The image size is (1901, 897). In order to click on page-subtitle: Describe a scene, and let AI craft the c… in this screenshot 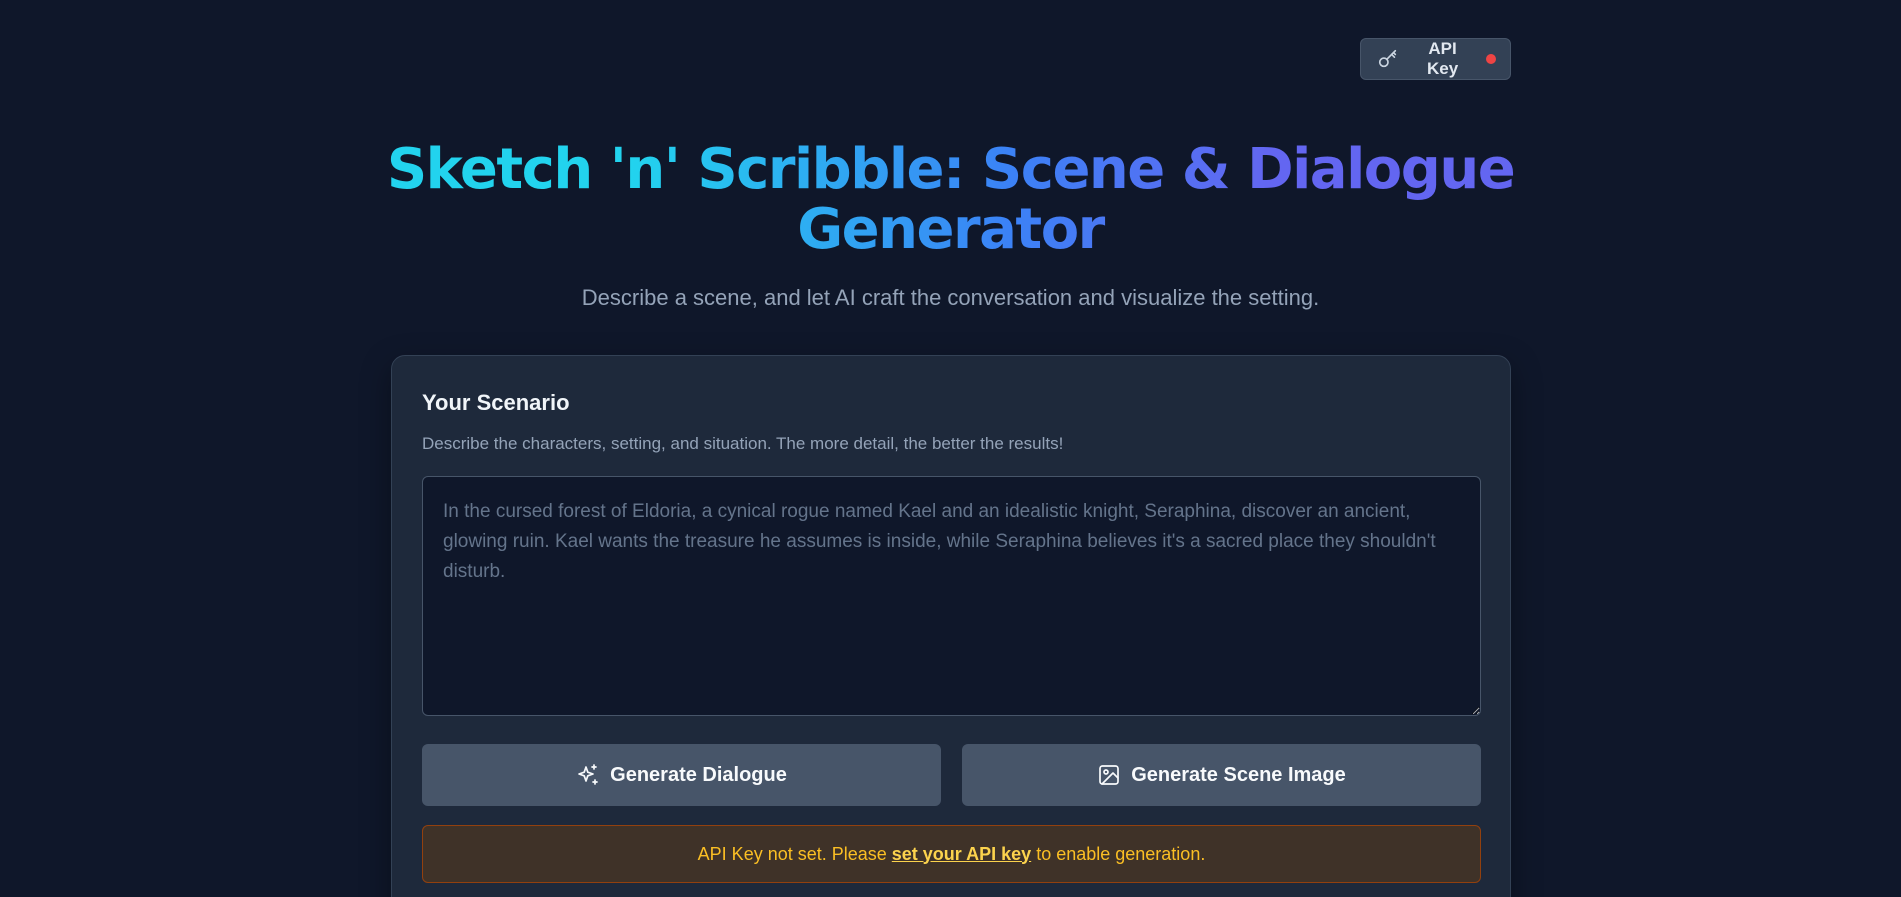, I will do `click(950, 297)`.